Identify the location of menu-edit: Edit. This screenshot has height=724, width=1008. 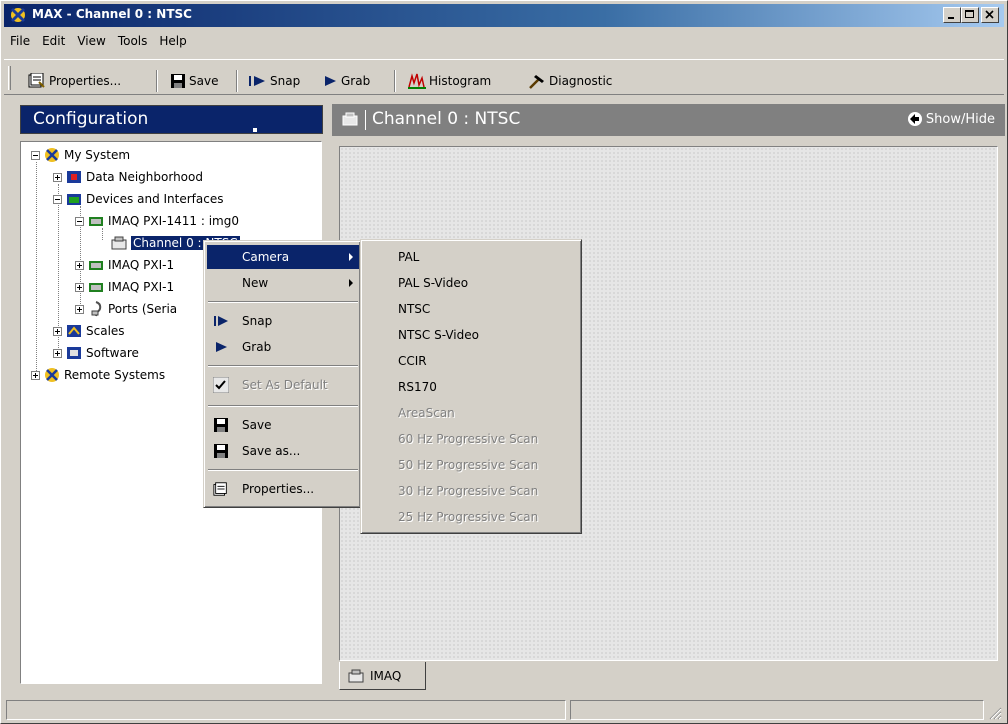
(53, 42).